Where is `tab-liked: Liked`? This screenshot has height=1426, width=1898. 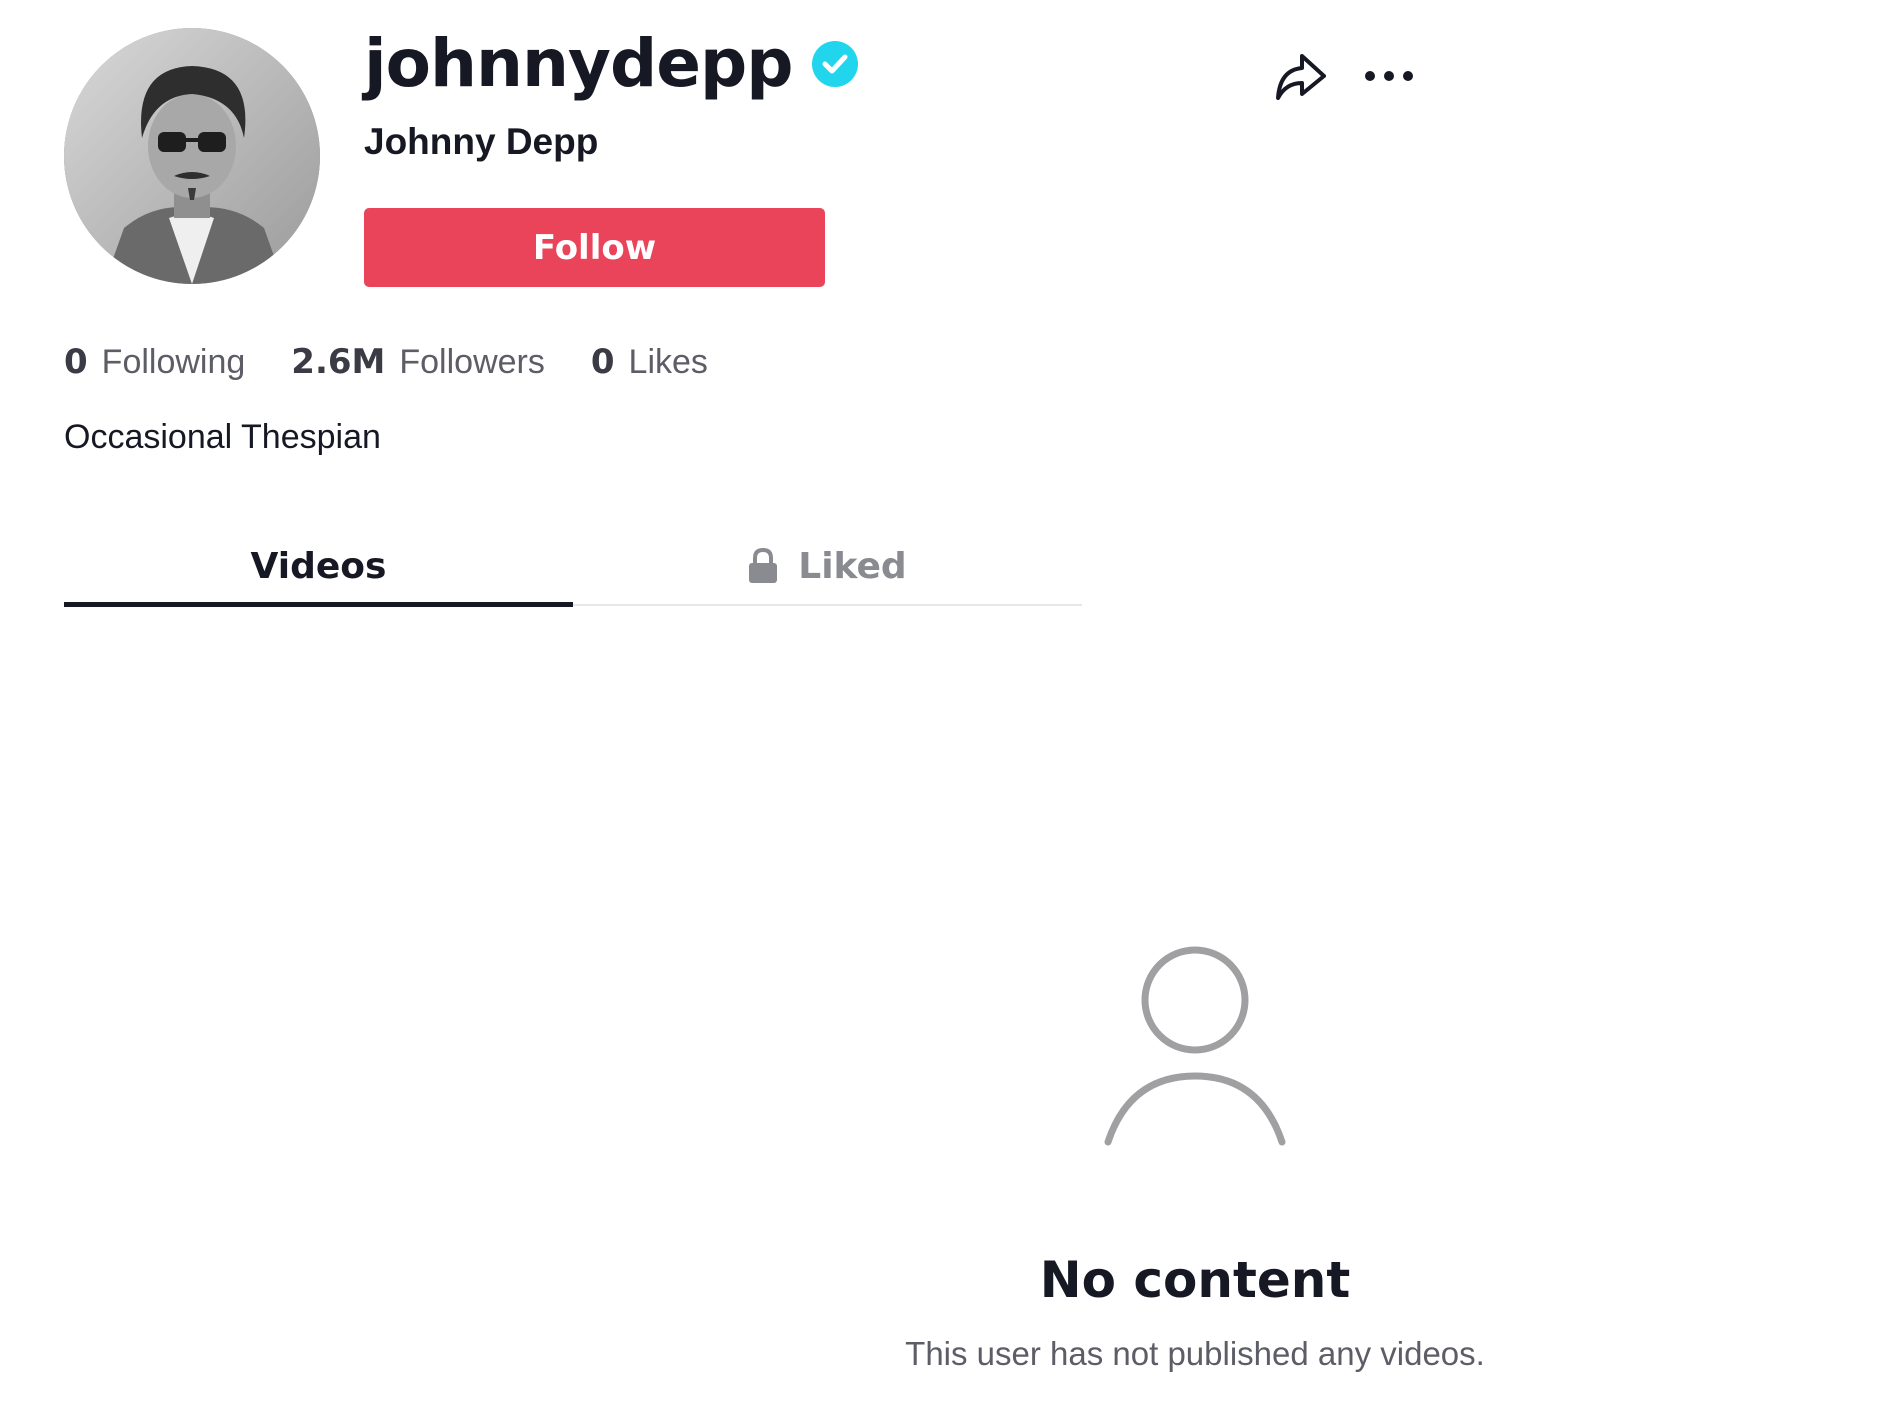 tab-liked: Liked is located at coordinates (827, 566).